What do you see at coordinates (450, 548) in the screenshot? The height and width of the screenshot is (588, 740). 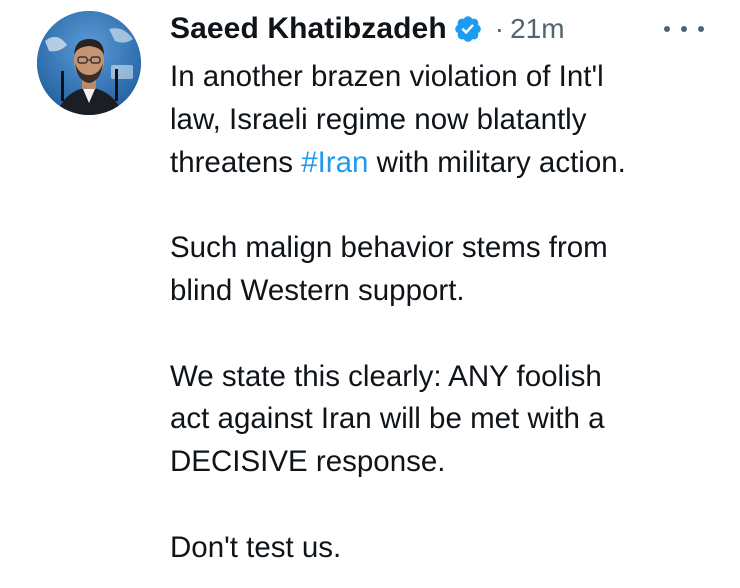 I see `paragraph-4: Don't test us.` at bounding box center [450, 548].